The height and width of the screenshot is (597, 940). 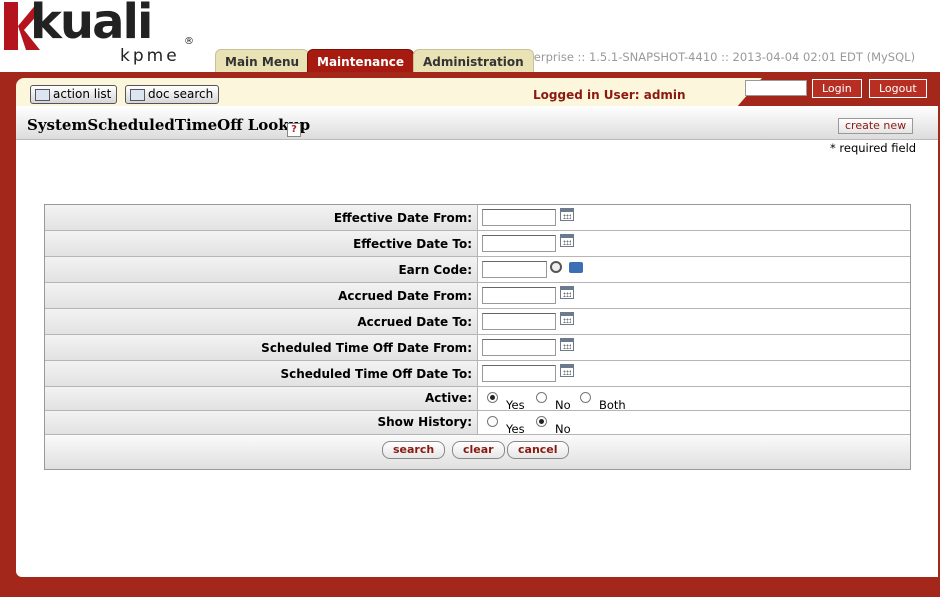 I want to click on scheduled-time-off-date-from-row: Scheduled Time Off Date From:, so click(x=477, y=348).